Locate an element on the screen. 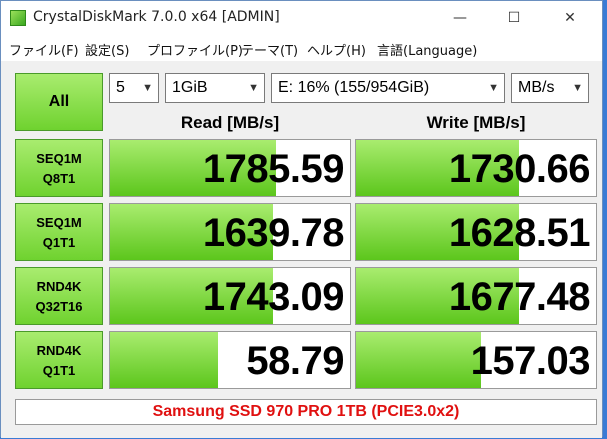  maximize-button: ☐ is located at coordinates (514, 18).